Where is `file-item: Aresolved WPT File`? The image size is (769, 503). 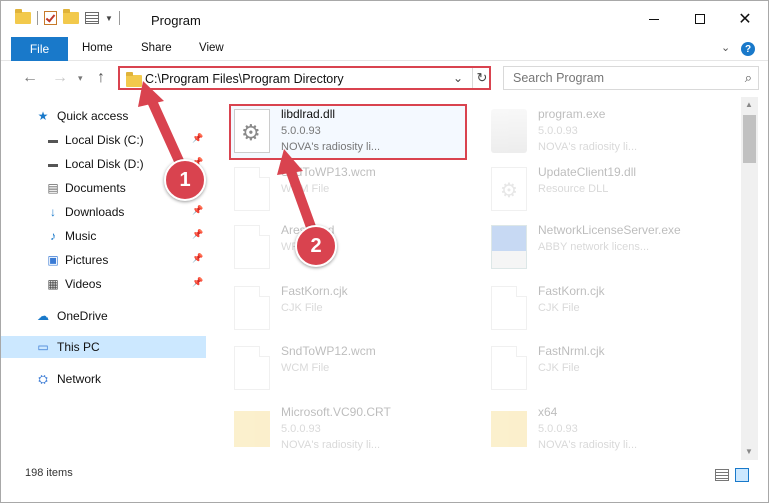 file-item: Aresolved WPT File is located at coordinates (359, 251).